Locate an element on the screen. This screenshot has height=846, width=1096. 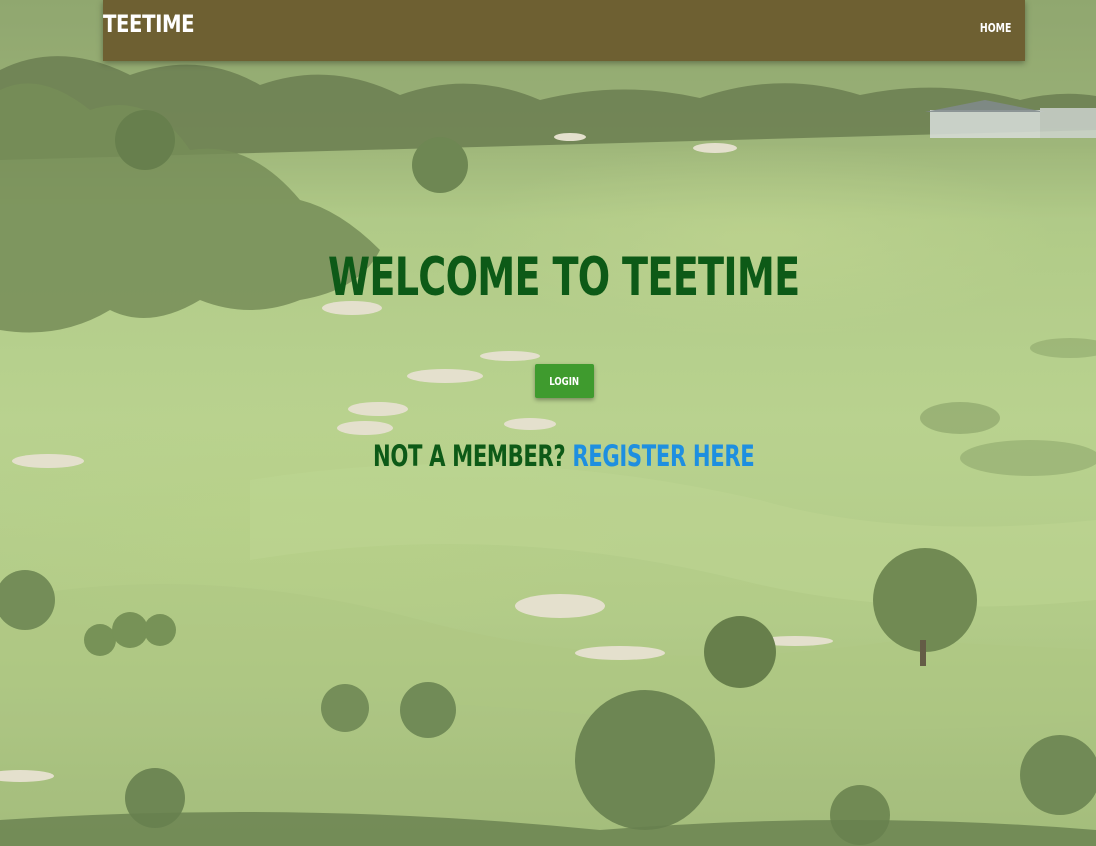
login-button: LOGIN is located at coordinates (564, 381).